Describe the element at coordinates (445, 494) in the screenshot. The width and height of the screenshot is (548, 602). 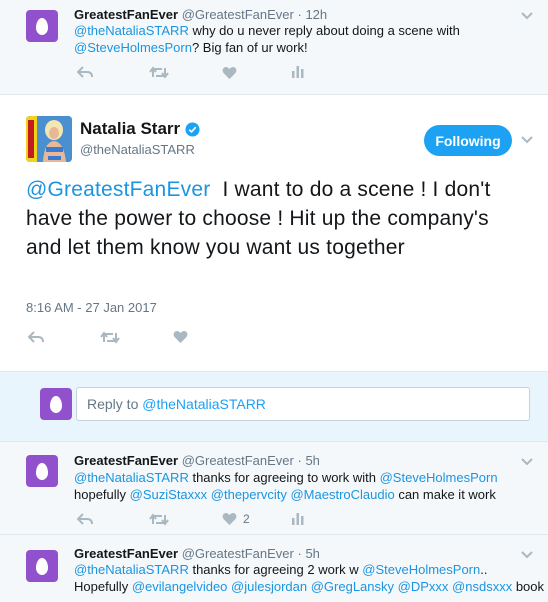
I see `text-fragment: can make it work` at that location.